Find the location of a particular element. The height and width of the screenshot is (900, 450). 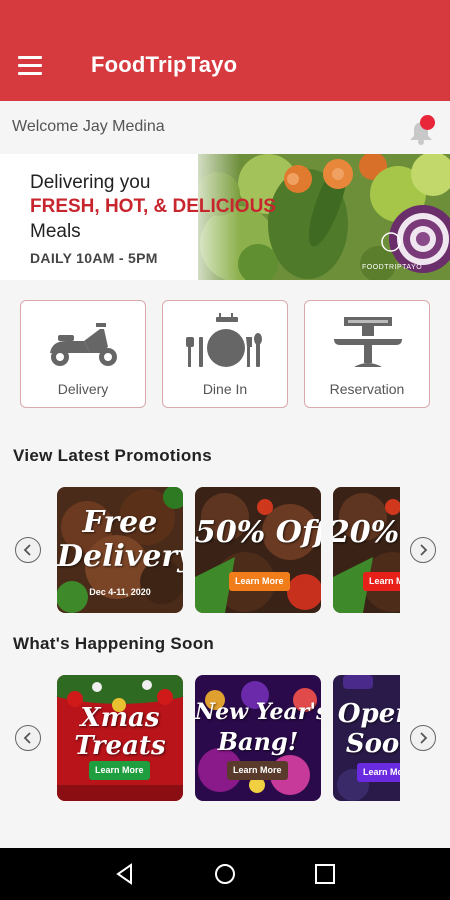

recents-button is located at coordinates (325, 874).